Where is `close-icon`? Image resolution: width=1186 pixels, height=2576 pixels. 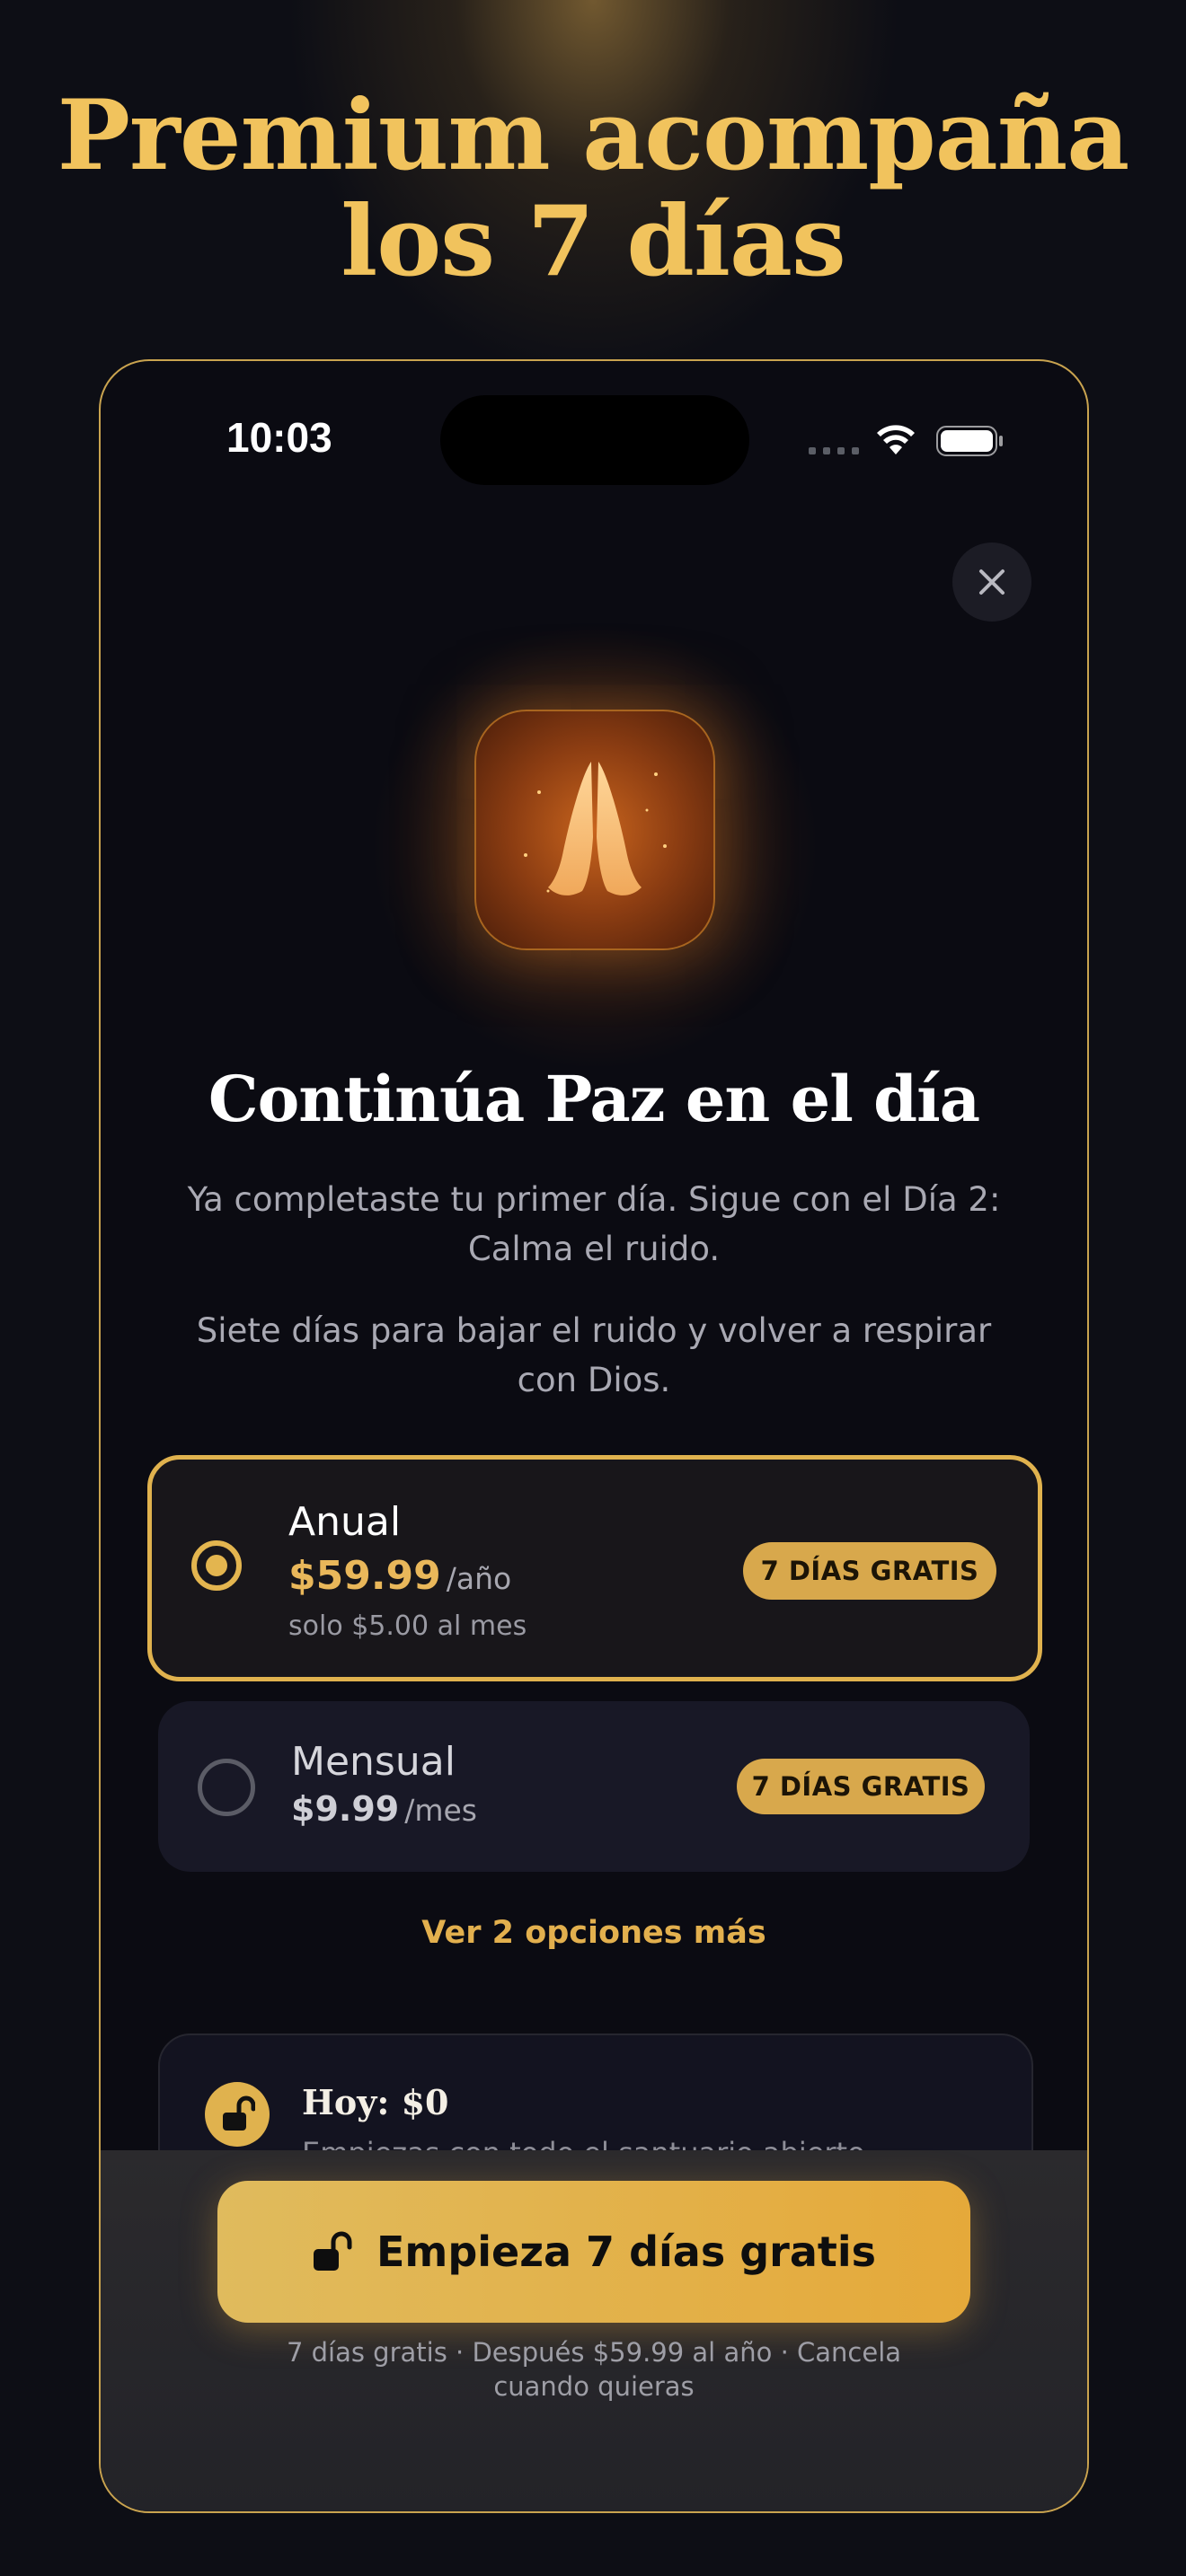
close-icon is located at coordinates (992, 582).